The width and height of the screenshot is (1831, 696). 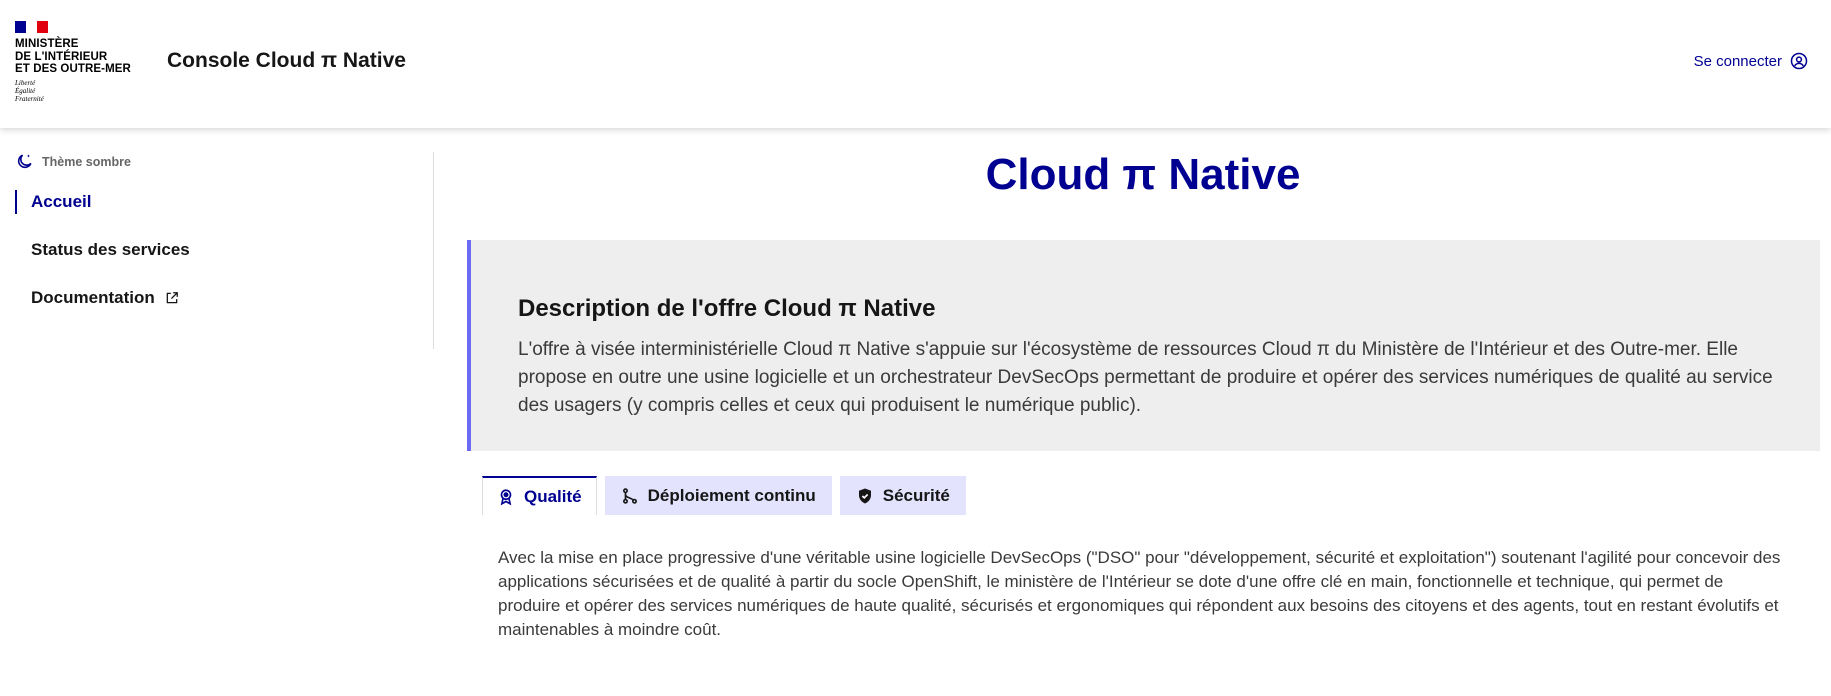 What do you see at coordinates (29, 90) in the screenshot?
I see `republic-motto: Liberté Égalité Fraternité` at bounding box center [29, 90].